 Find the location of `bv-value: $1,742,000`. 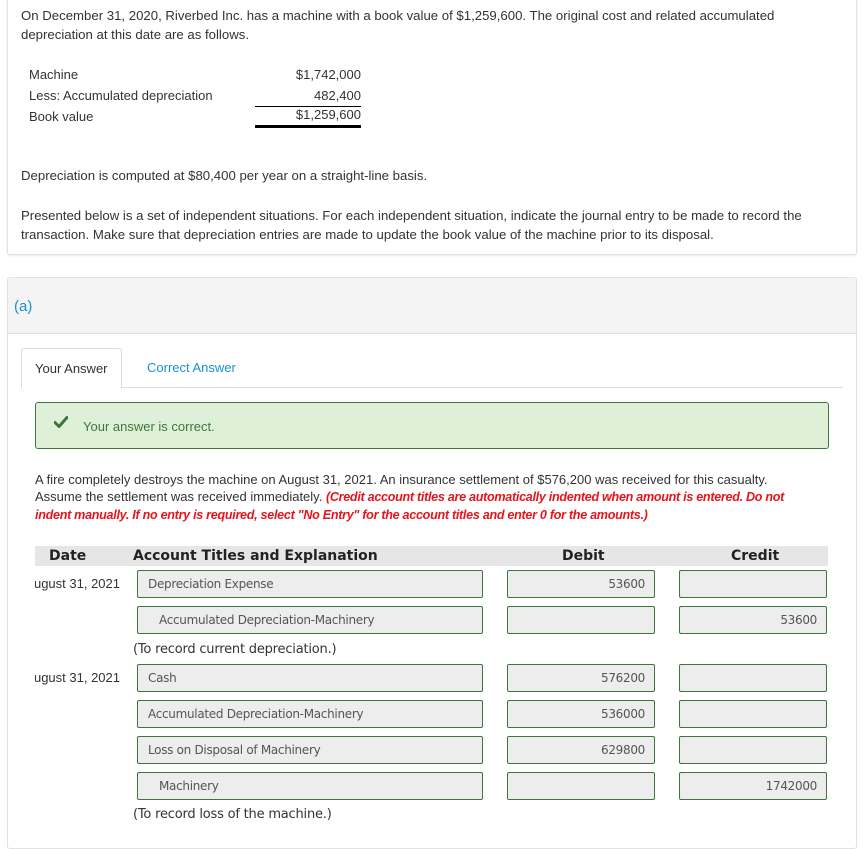

bv-value: $1,742,000 is located at coordinates (328, 74).